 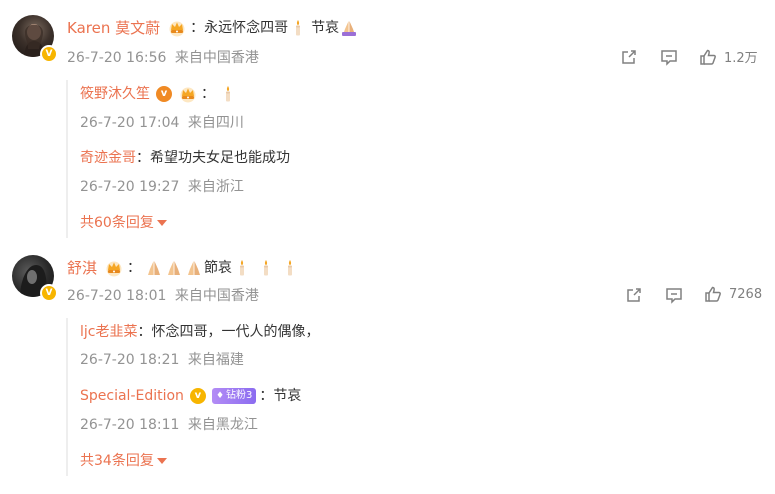 I want to click on comment-username: 舒淇, so click(x=82, y=268).